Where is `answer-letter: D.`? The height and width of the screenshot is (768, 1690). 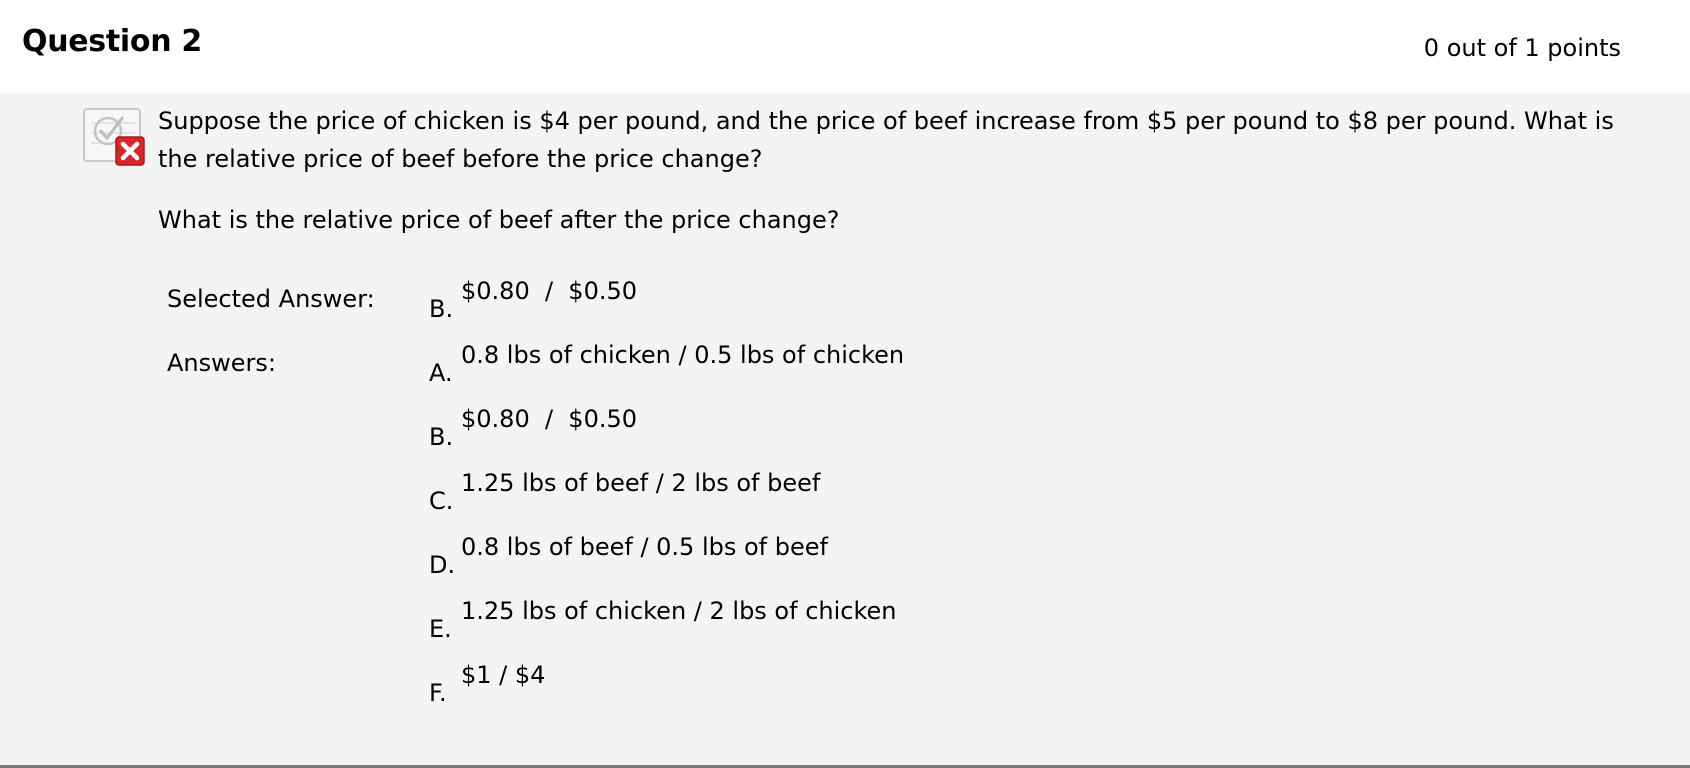 answer-letter: D. is located at coordinates (442, 565).